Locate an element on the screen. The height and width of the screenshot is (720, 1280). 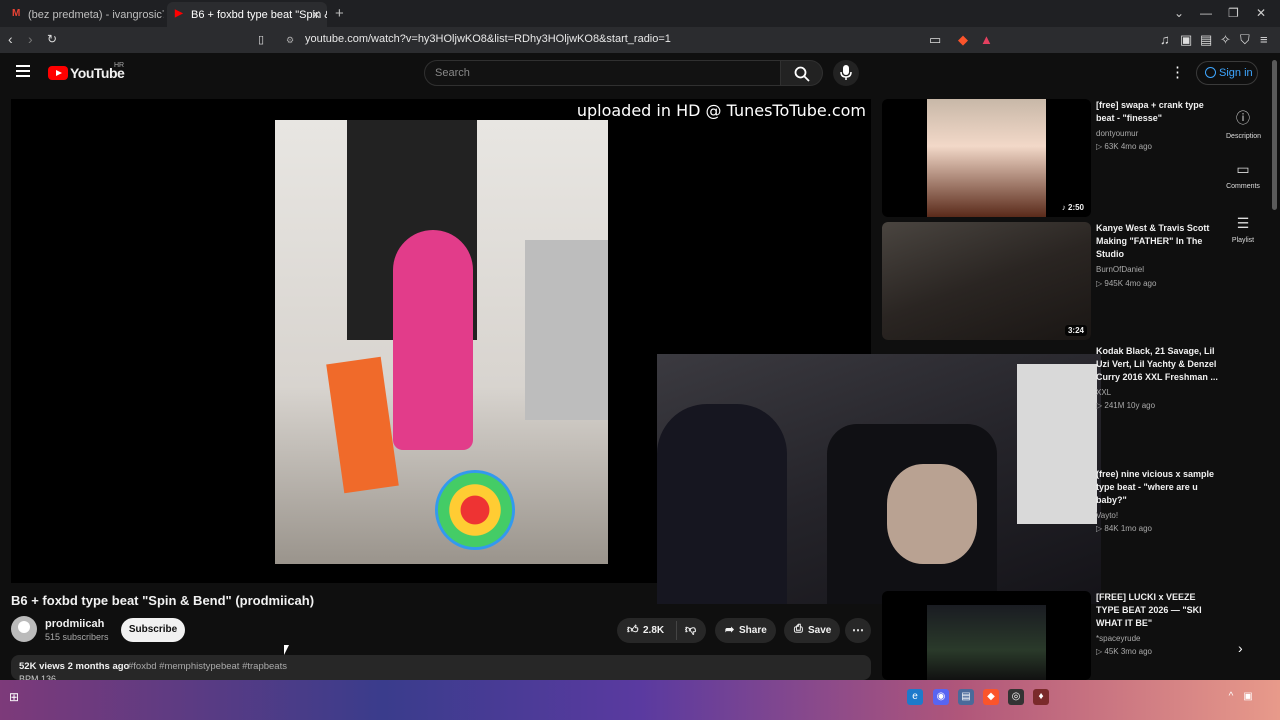
recommendation-meta: ▷ 945K 4mo ago is located at coordinates (1126, 283).